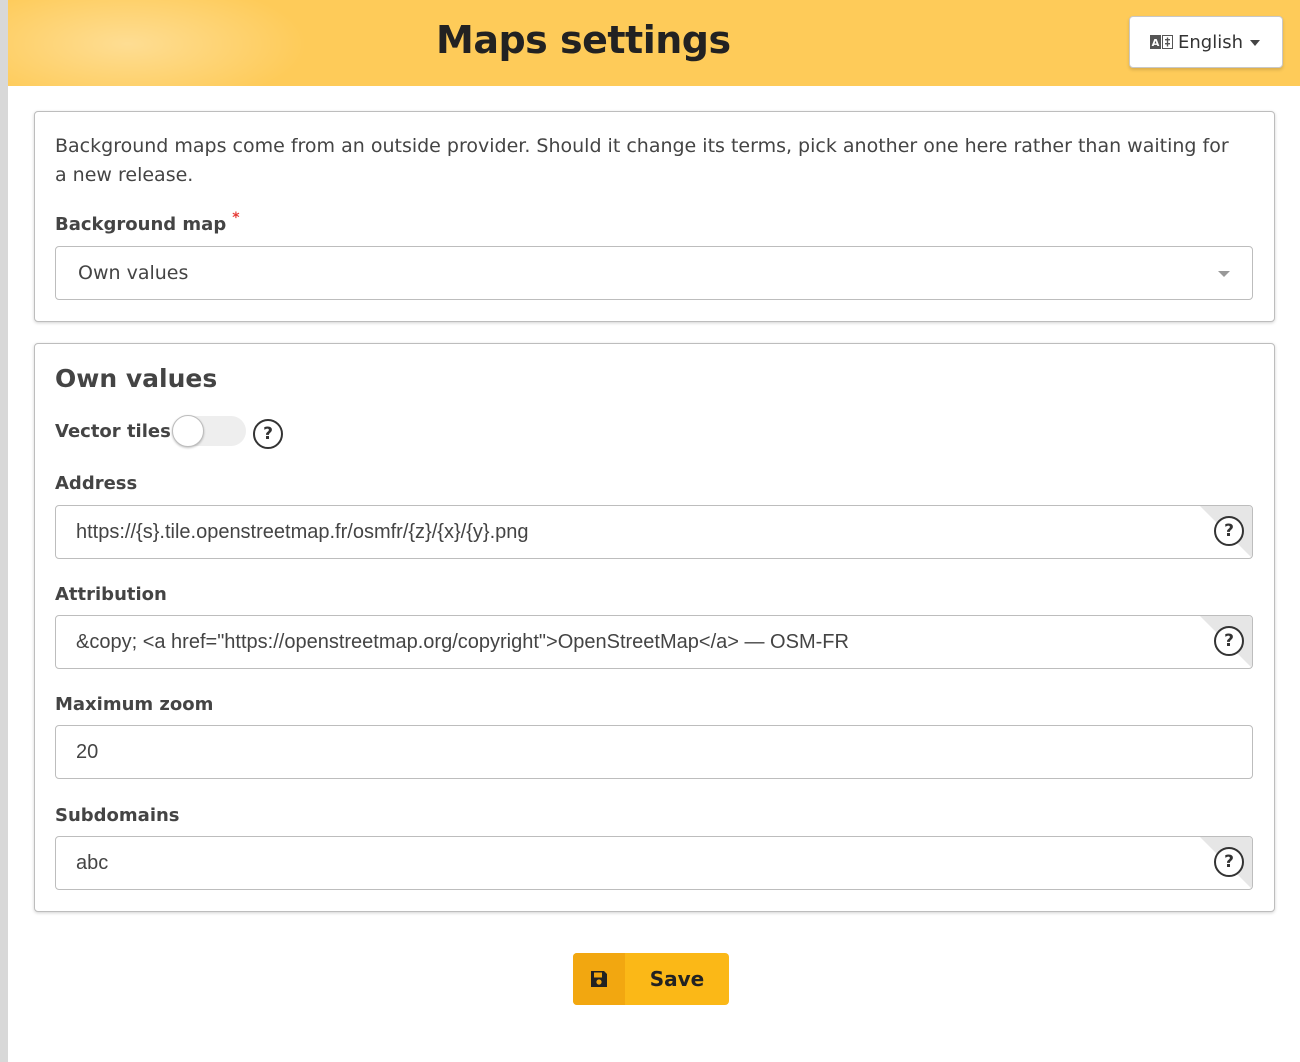 The height and width of the screenshot is (1062, 1300). I want to click on address-input, so click(631, 532).